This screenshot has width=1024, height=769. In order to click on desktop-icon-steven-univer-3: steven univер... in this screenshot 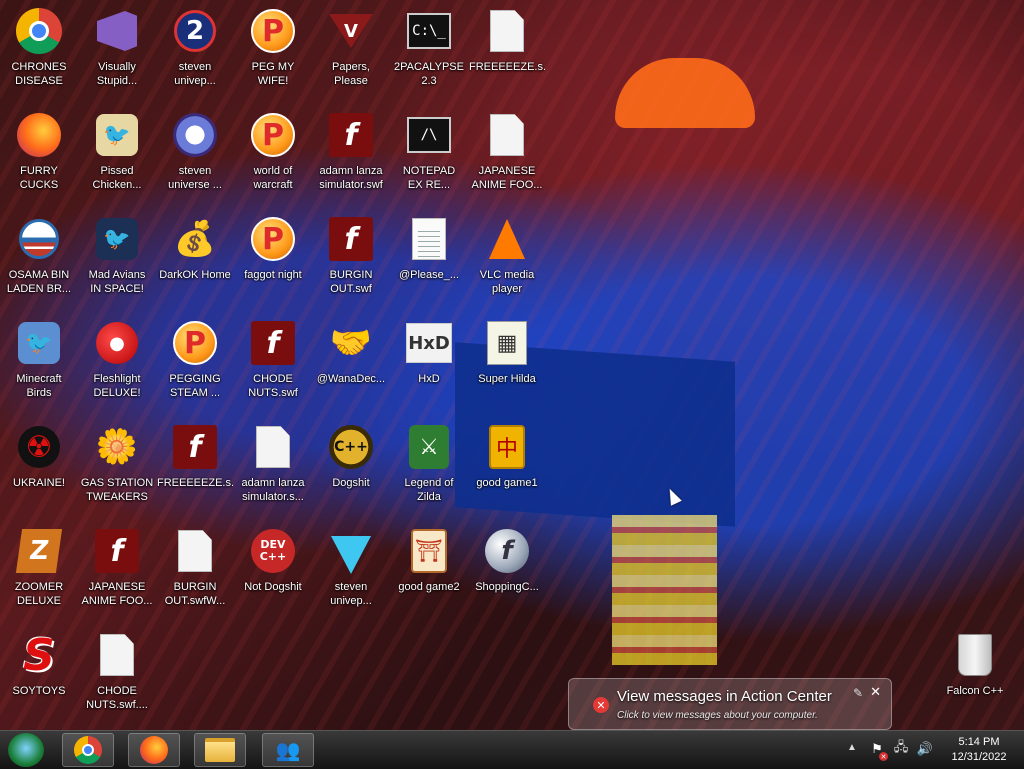, I will do `click(351, 572)`.